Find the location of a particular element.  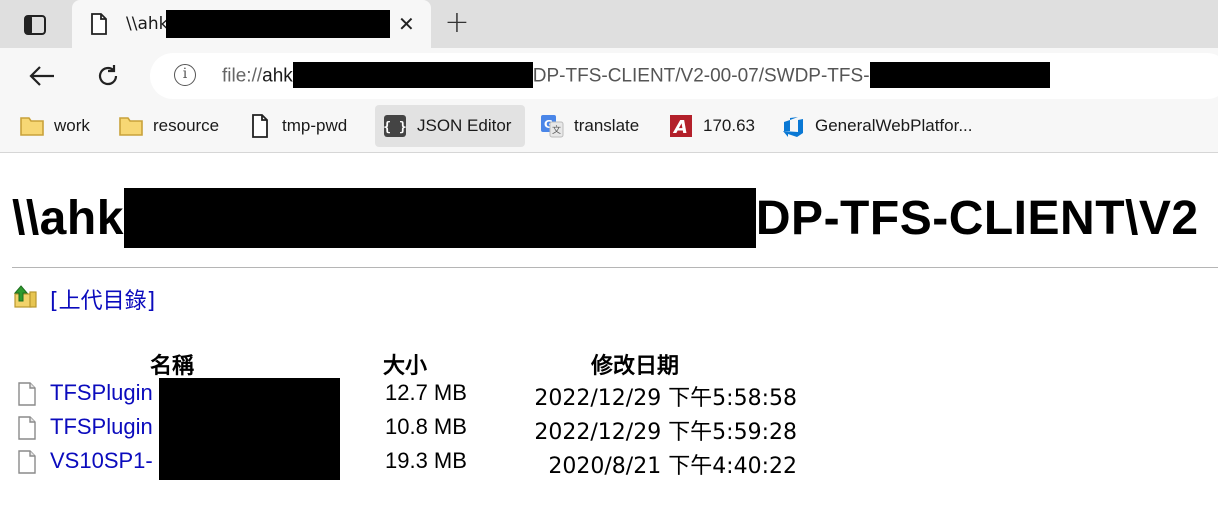

reload-button is located at coordinates (108, 76).